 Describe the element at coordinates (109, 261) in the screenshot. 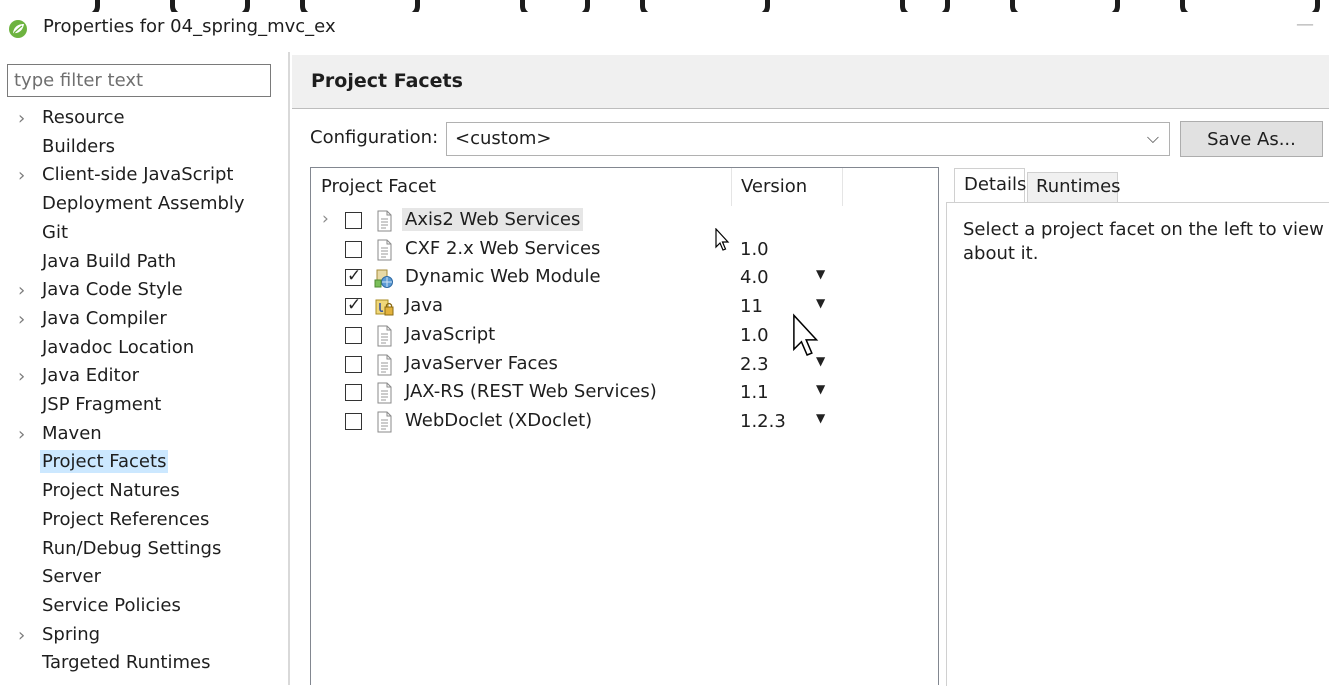

I see `nav-item-label: Java Build Path` at that location.